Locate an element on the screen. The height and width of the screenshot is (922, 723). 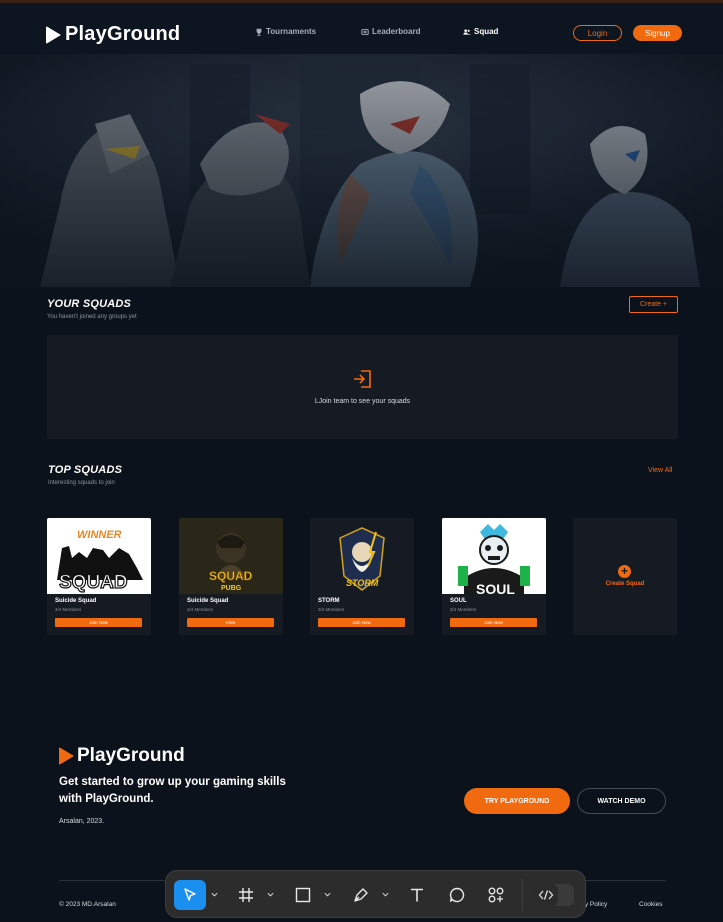
frame-tool-button is located at coordinates (246, 895).